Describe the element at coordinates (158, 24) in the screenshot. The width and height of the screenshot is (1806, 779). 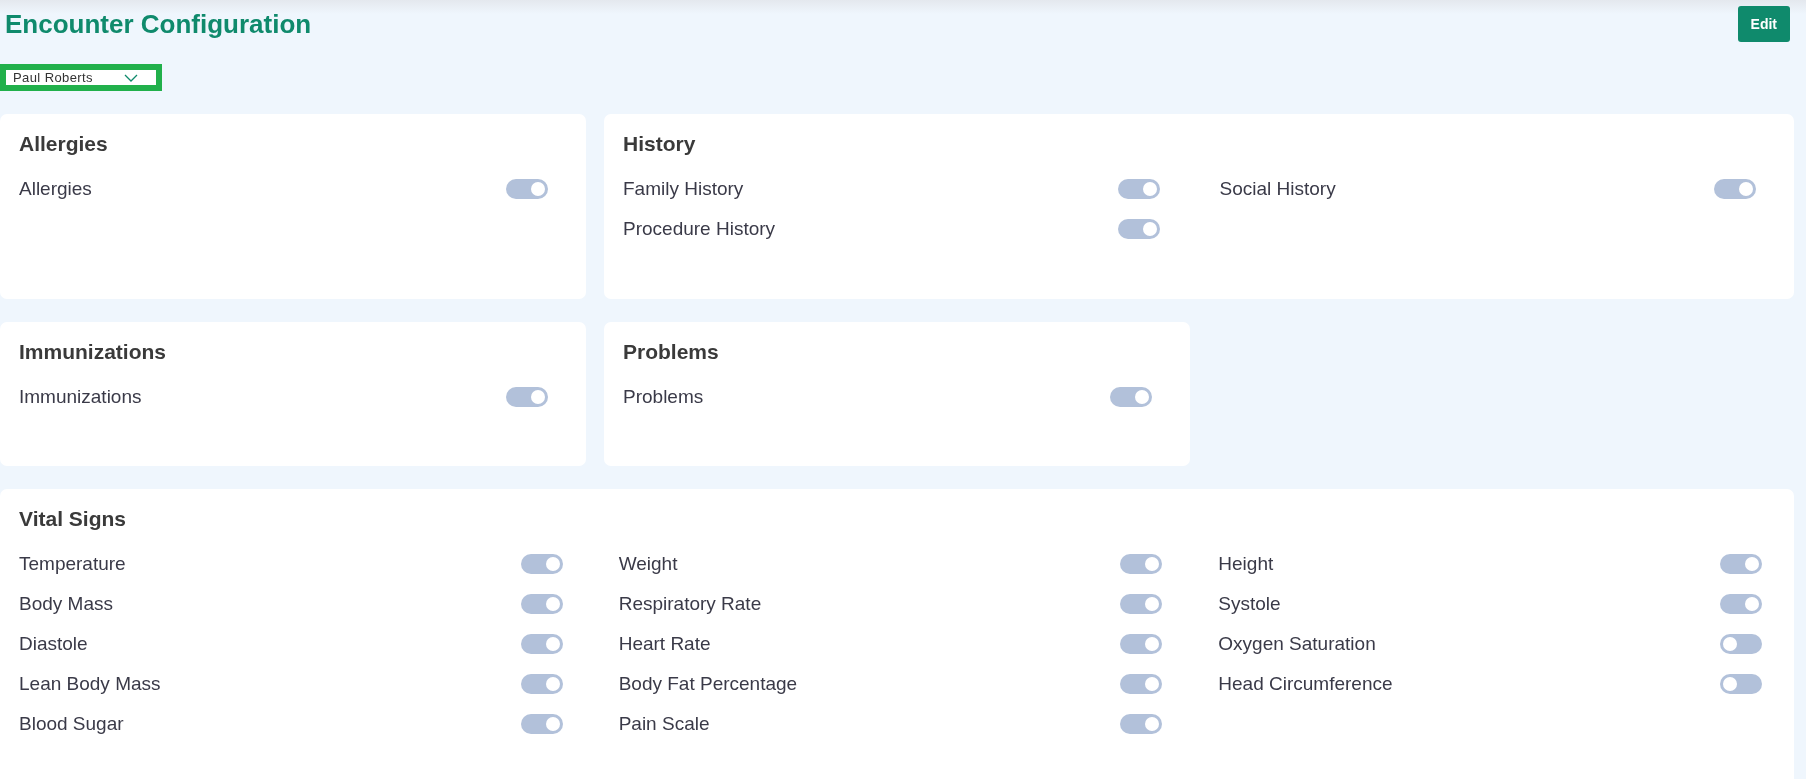
I see `page-title: Encounter Configuration` at that location.